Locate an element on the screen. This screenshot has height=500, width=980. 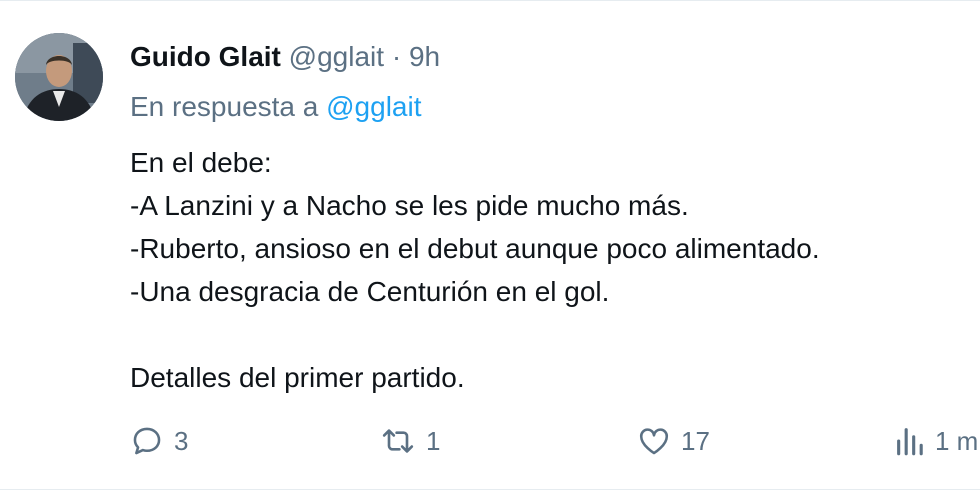
stats-icon is located at coordinates (910, 442).